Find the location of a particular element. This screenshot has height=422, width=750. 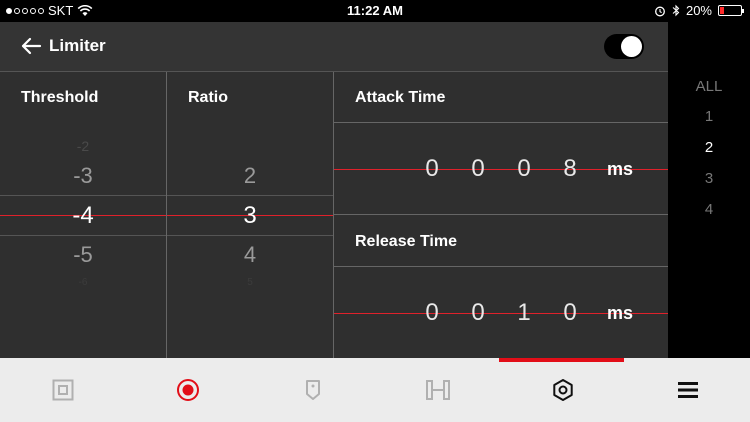

ratio-option-below: 4 is located at coordinates (250, 255).